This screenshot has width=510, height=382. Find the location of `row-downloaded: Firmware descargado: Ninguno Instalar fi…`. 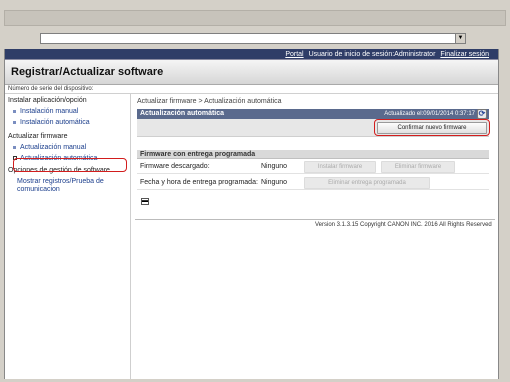

row-downloaded: Firmware descargado: Ninguno Instalar fi… is located at coordinates (313, 167).